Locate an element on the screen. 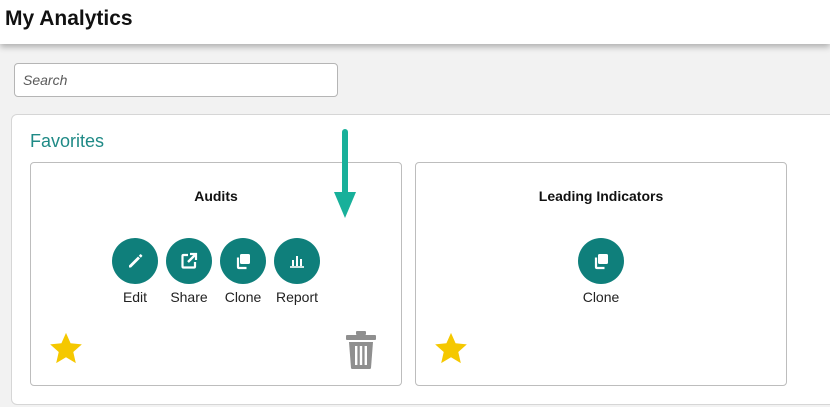  trash-icon is located at coordinates (361, 350).